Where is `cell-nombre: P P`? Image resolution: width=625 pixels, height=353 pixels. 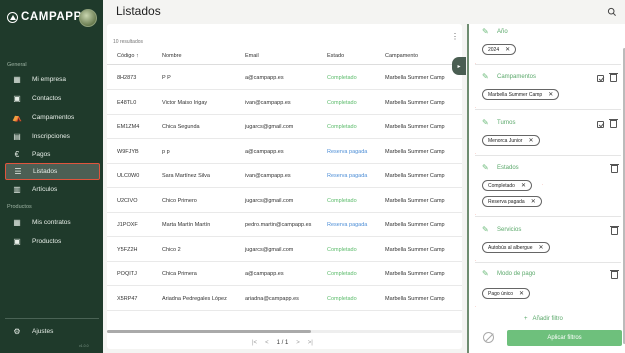 cell-nombre: P P is located at coordinates (166, 78).